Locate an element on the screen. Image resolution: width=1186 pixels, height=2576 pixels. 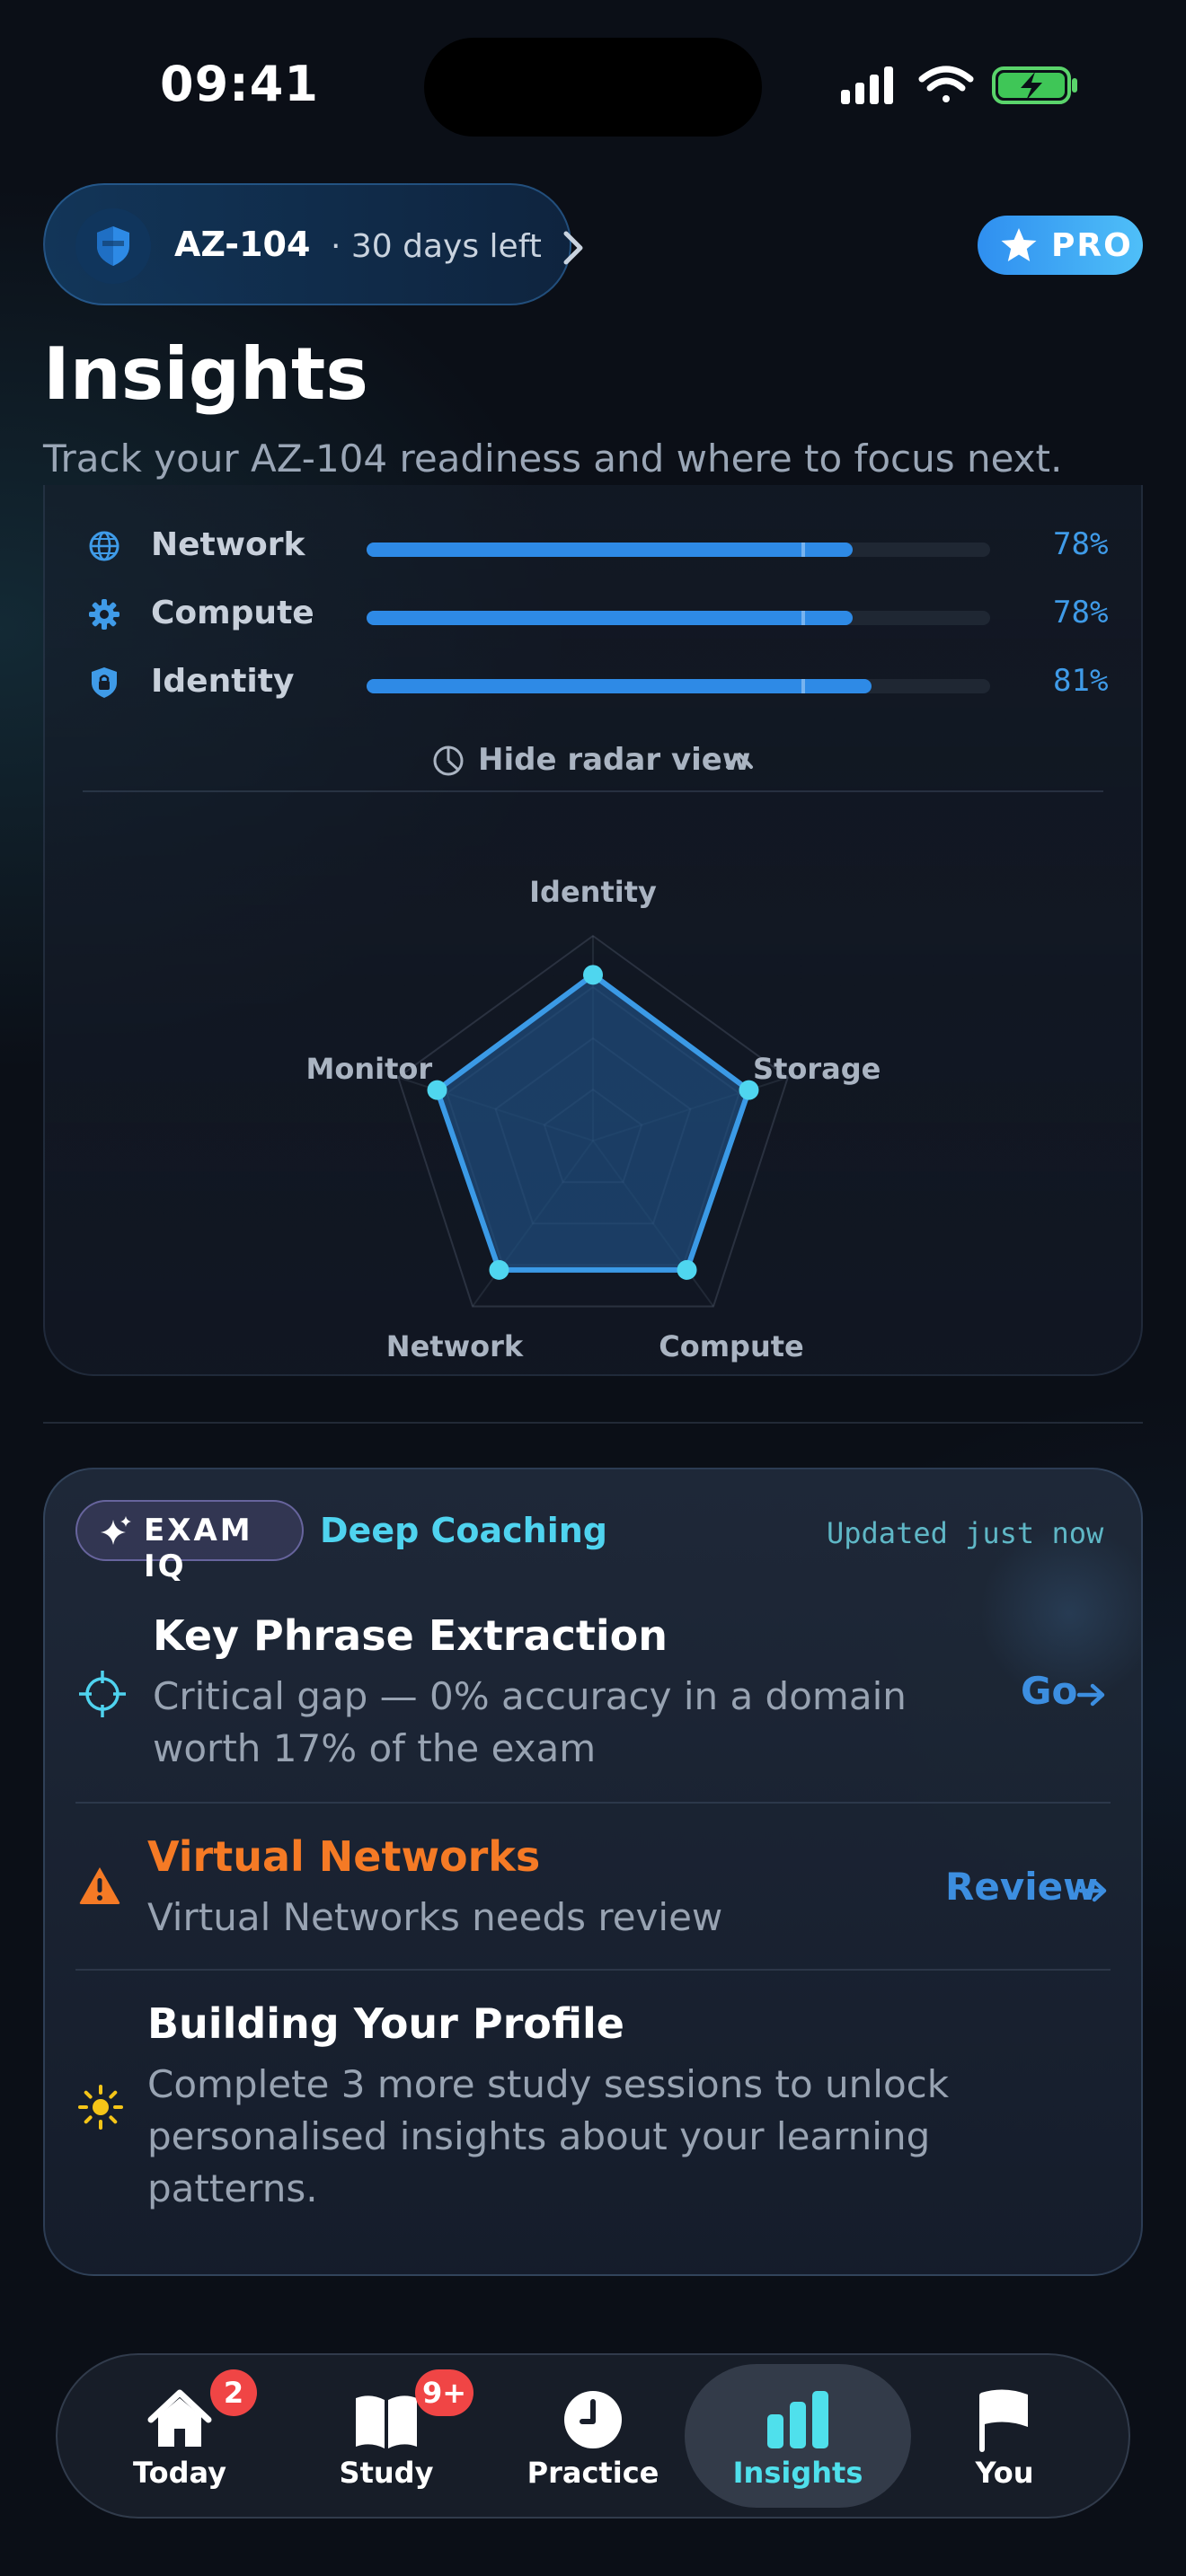
tab-label: Today is located at coordinates (179, 2473).